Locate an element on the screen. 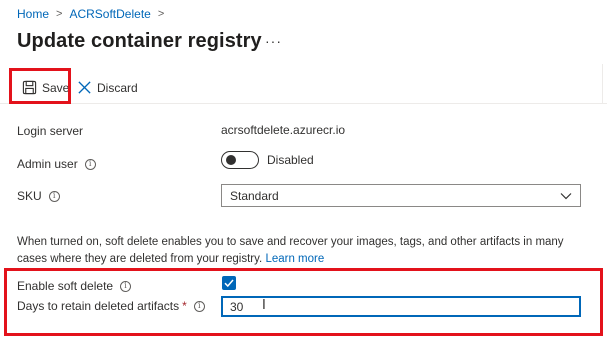  toggle-switch is located at coordinates (240, 160).